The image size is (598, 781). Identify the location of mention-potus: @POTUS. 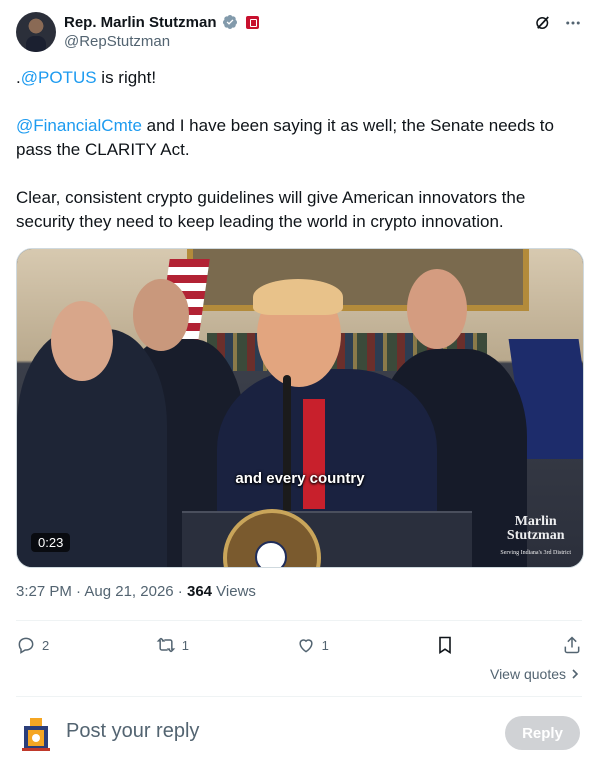
(59, 77).